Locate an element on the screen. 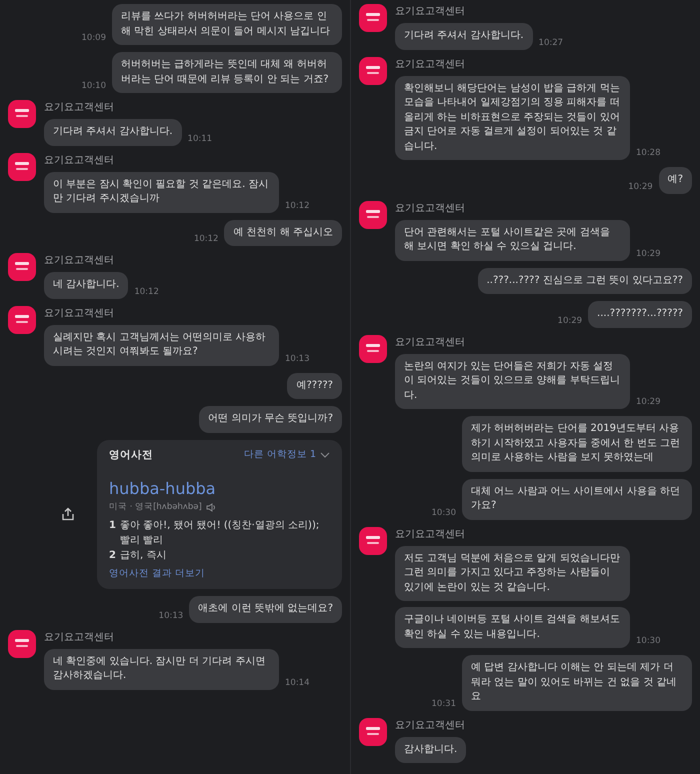 The height and width of the screenshot is (774, 700). message-time: 10:31 is located at coordinates (444, 704).